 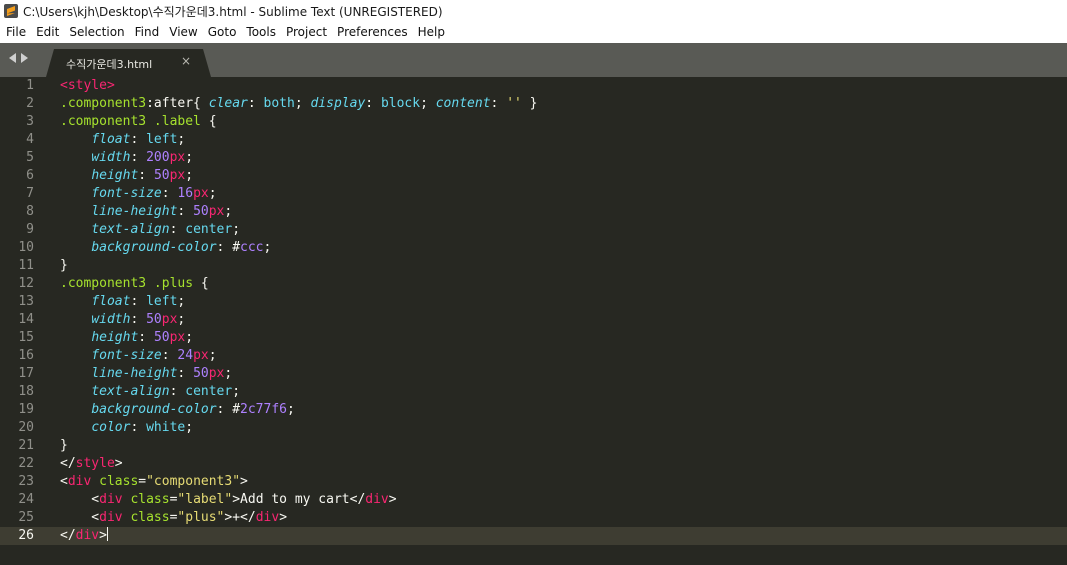 I want to click on code-line: background-color: #ccc;, so click(x=165, y=248).